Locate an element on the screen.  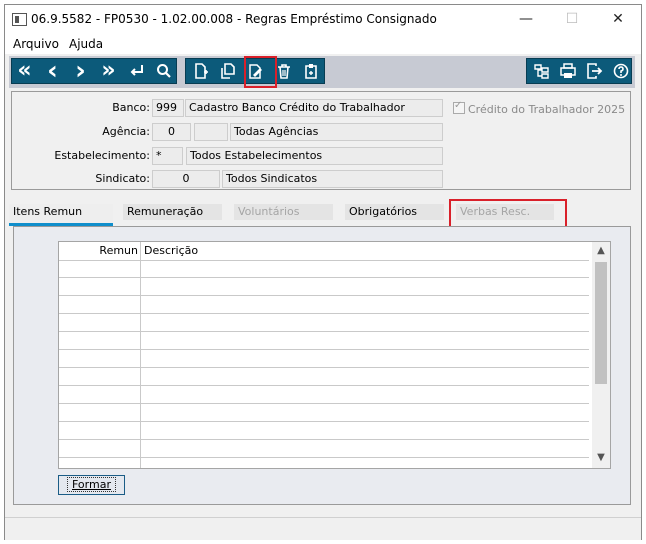
enter-button is located at coordinates (136, 71).